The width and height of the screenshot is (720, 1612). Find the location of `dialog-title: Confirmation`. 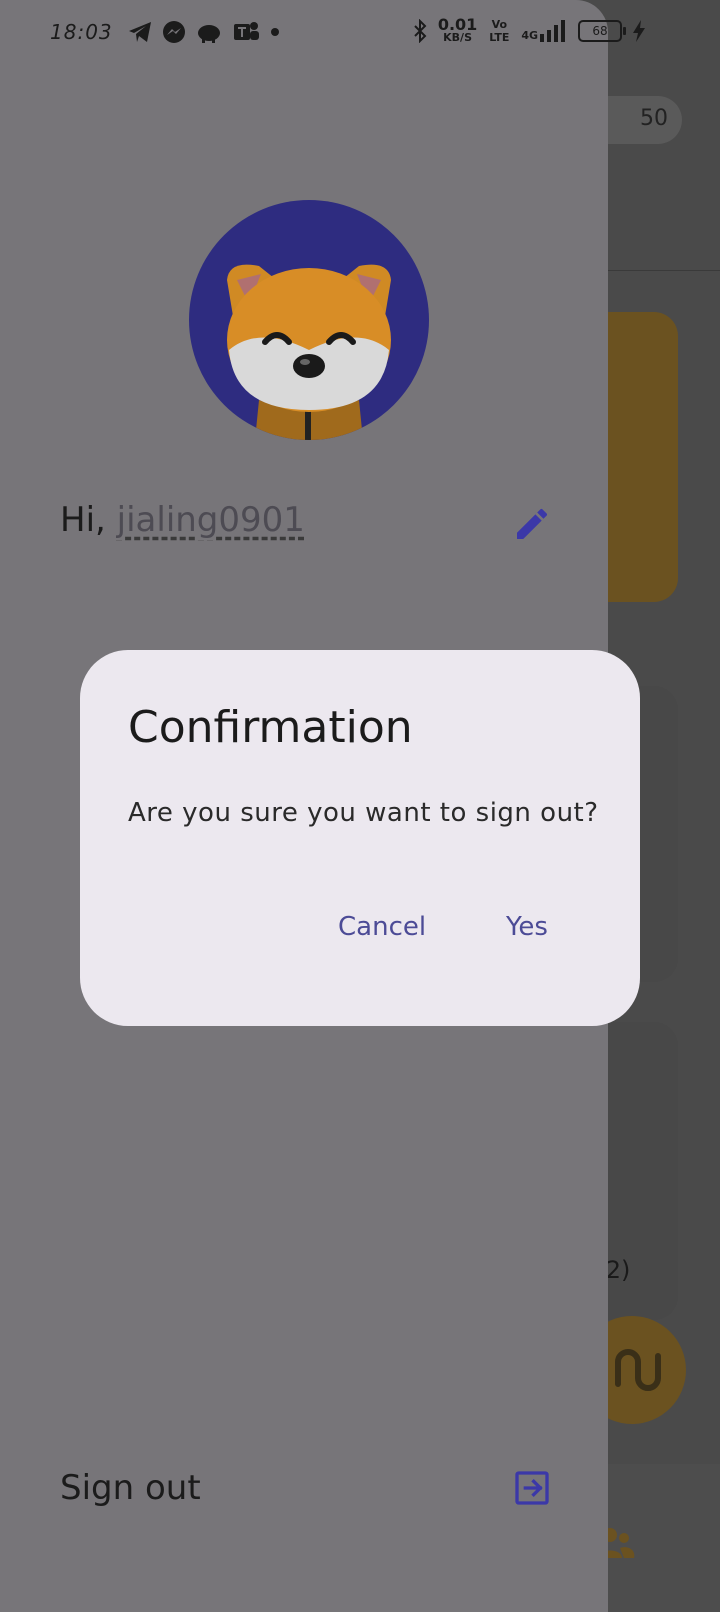

dialog-title: Confirmation is located at coordinates (270, 727).